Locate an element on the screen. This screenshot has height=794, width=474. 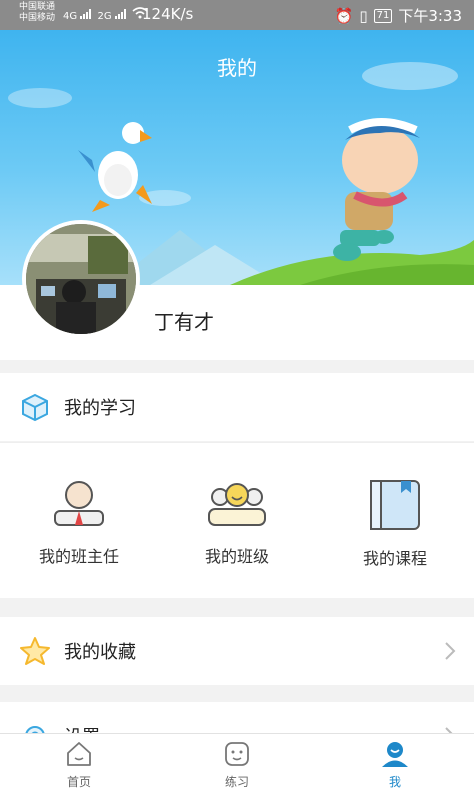
network-type-2: 2G is located at coordinates (104, 16).